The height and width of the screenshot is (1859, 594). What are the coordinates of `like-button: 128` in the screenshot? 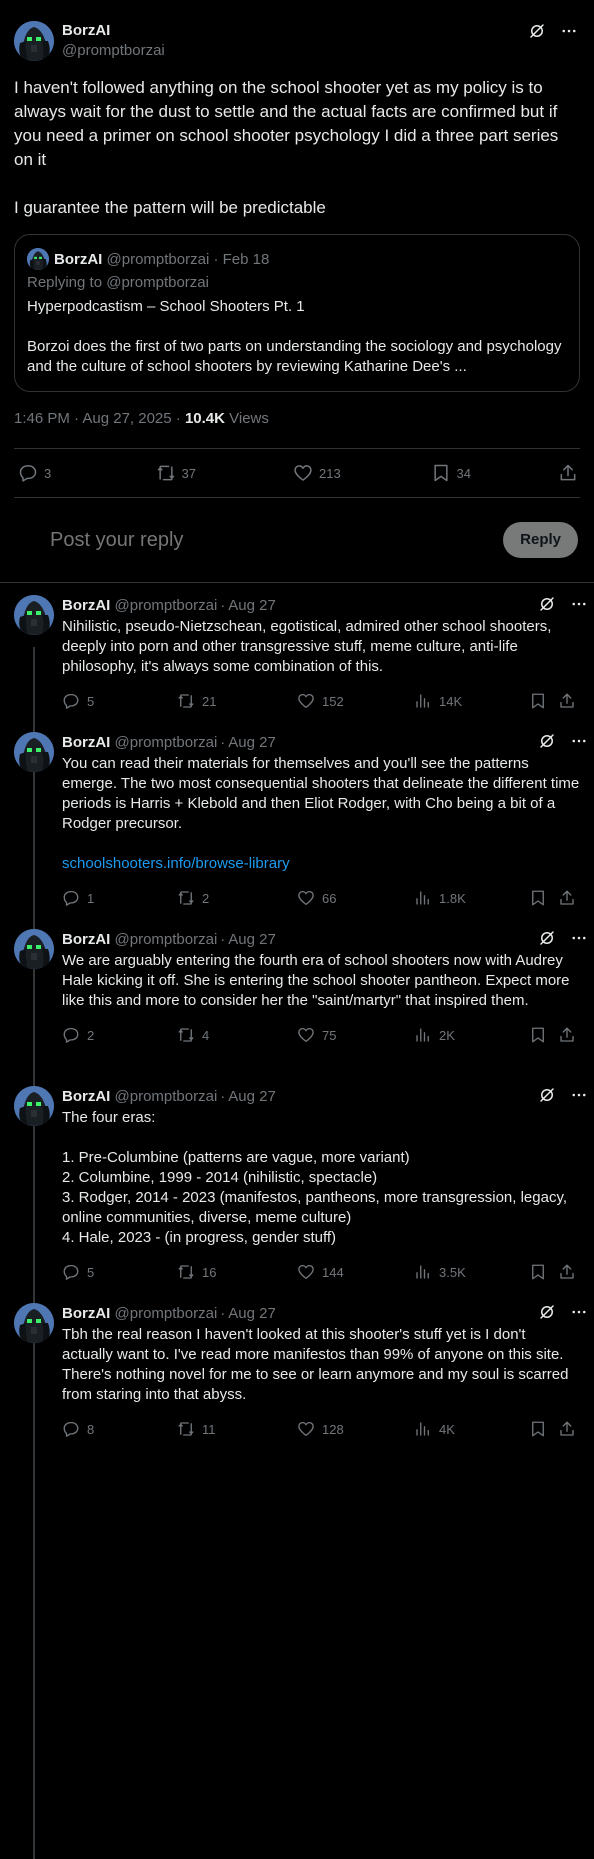 It's located at (320, 1429).